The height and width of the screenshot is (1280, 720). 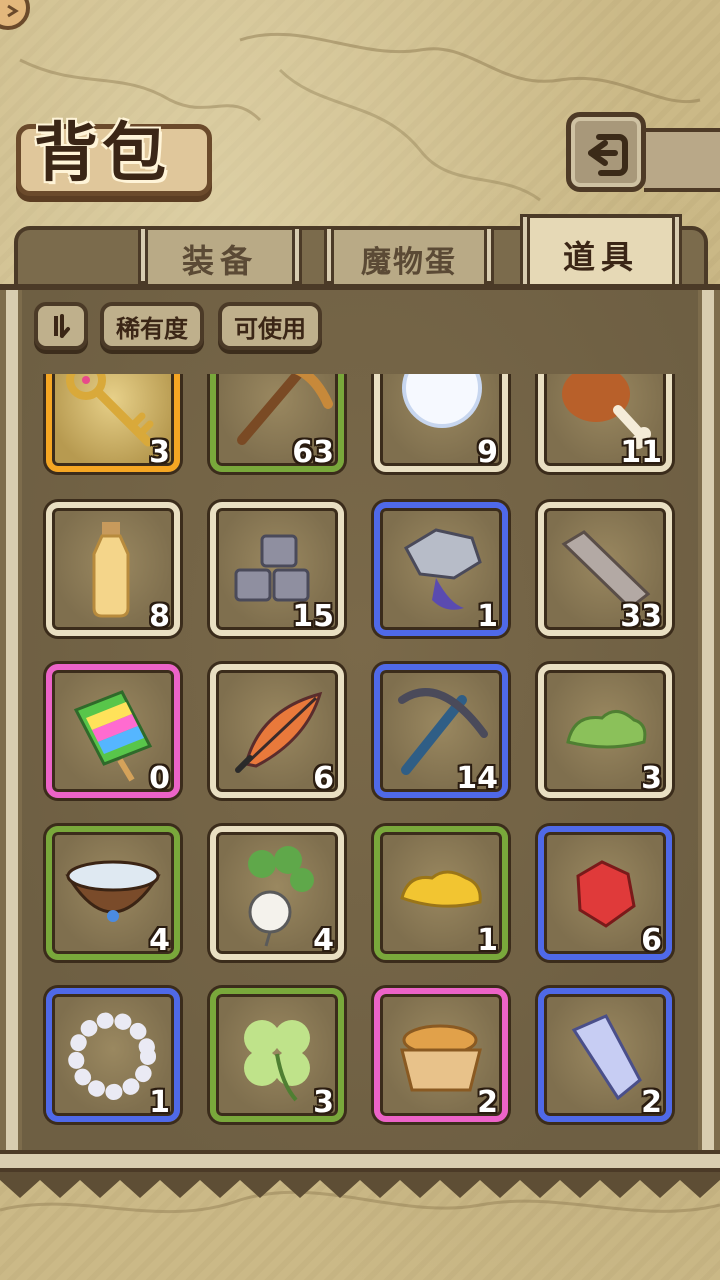 I want to click on panel-bottom-rail, so click(x=360, y=1161).